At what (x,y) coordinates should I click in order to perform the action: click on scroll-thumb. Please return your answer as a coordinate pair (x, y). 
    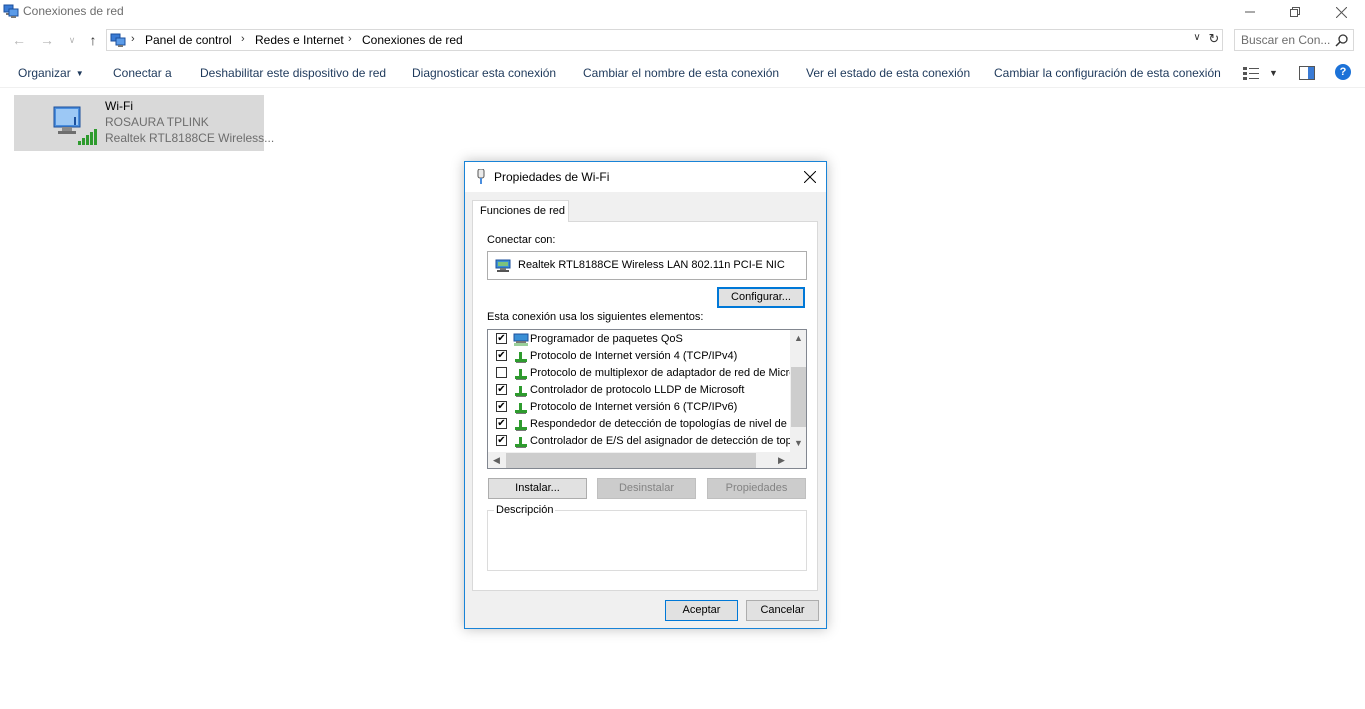
    Looking at the image, I should click on (798, 397).